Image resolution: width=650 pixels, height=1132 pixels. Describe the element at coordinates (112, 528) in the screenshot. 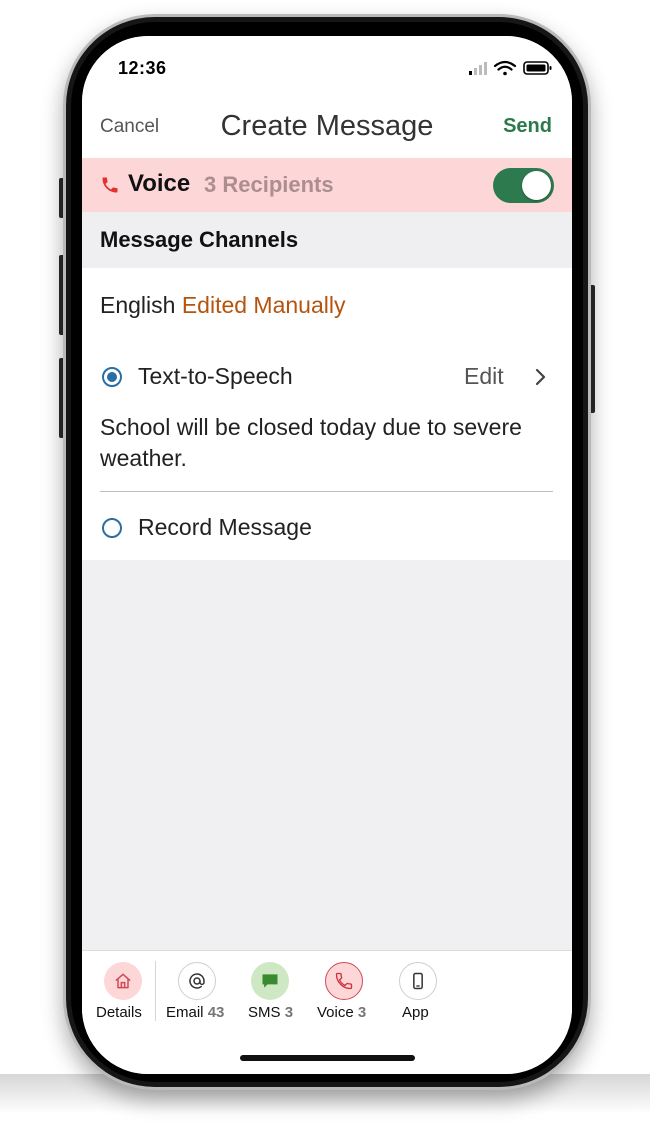

I see `record-message-radio` at that location.